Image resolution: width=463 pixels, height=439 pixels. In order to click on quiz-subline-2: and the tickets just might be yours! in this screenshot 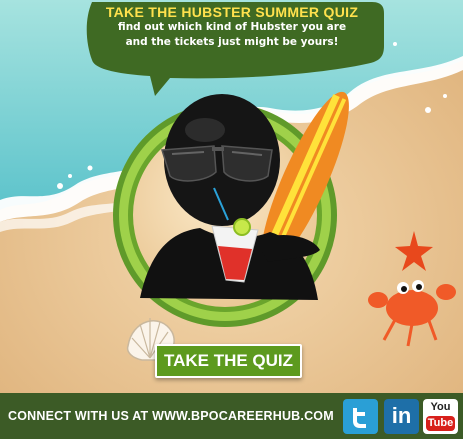, I will do `click(232, 42)`.